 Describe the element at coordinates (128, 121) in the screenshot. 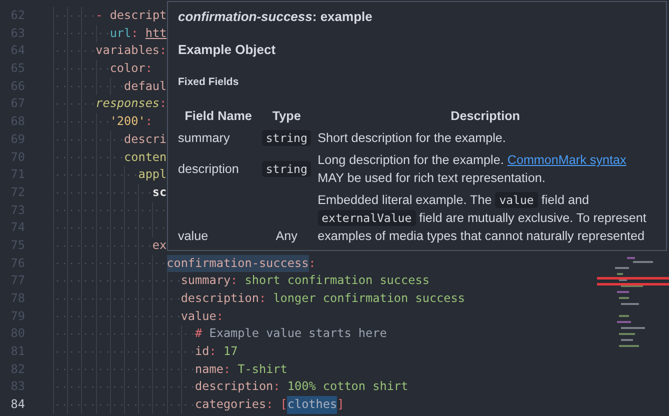

I see `code-token: '200'` at that location.